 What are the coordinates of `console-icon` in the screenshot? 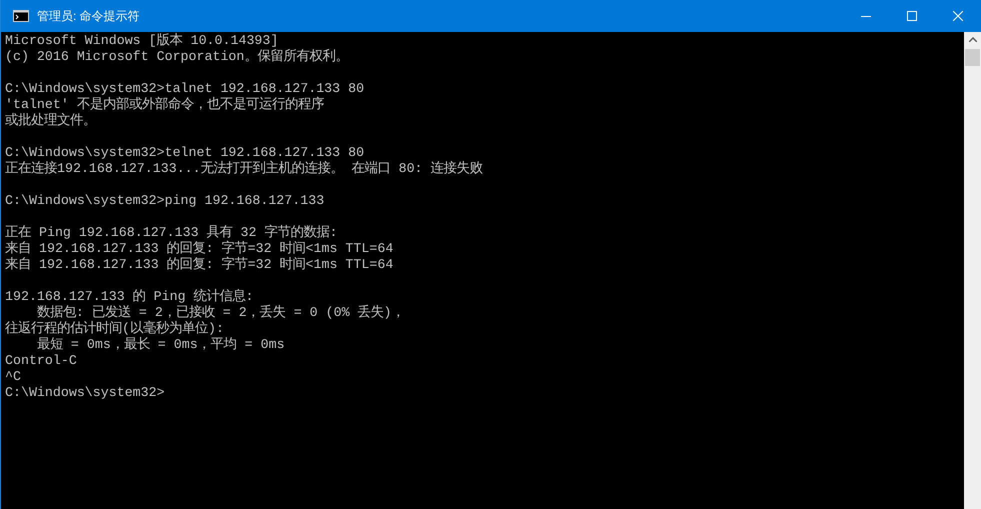 It's located at (21, 16).